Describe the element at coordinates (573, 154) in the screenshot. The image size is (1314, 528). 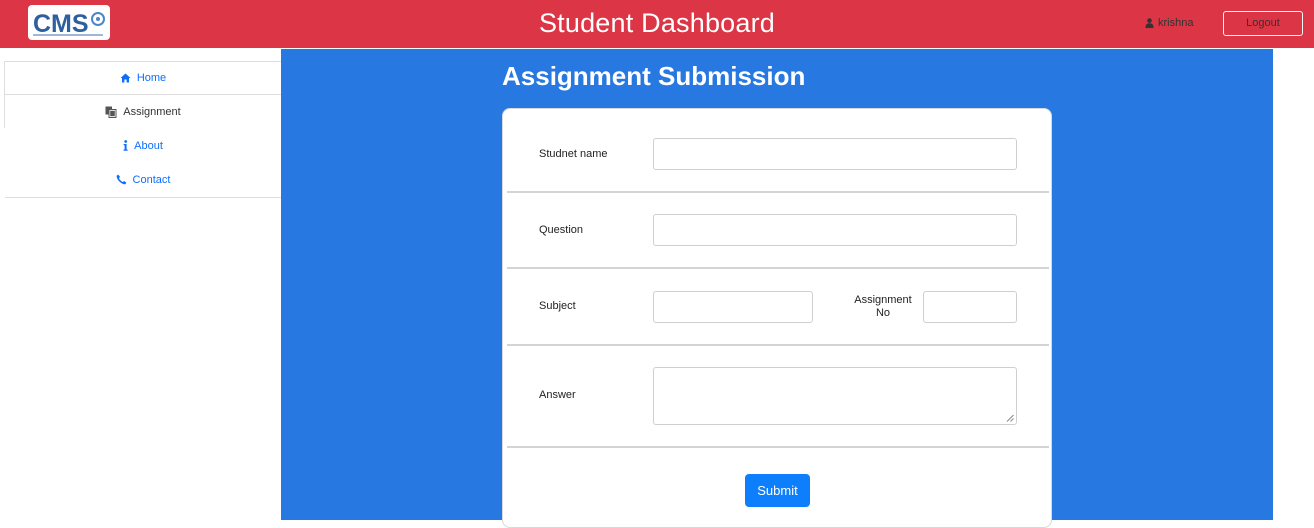
I see `student-name-label: Studnet name` at that location.